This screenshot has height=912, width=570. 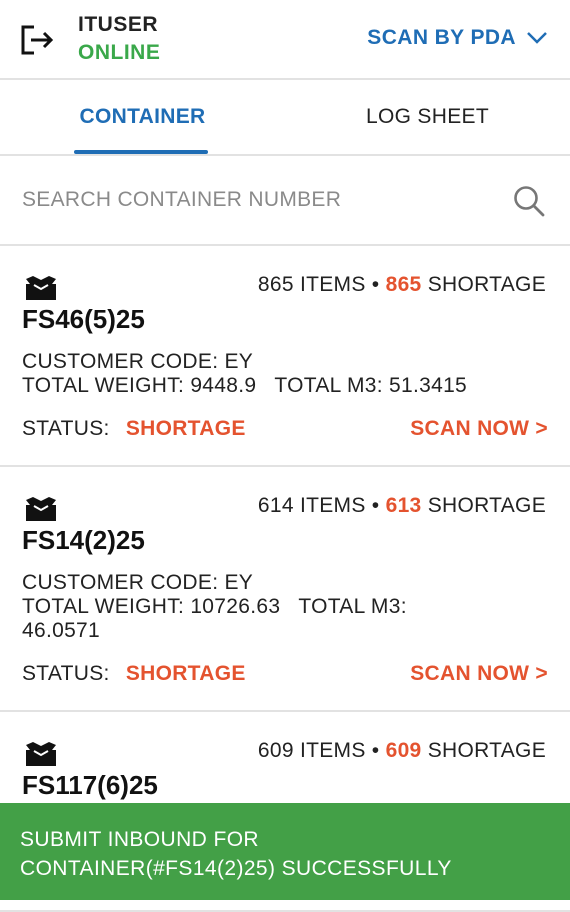 I want to click on container-number: FS117(6)25, so click(x=90, y=785).